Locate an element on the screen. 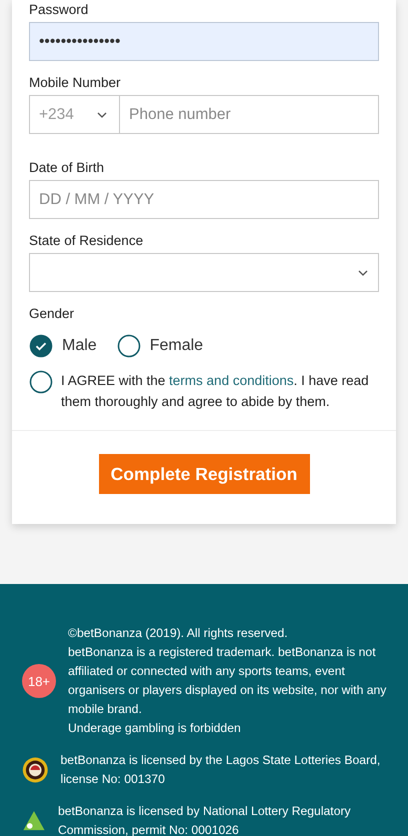 This screenshot has width=408, height=836. age-restriction-badge: 18+ is located at coordinates (39, 681).